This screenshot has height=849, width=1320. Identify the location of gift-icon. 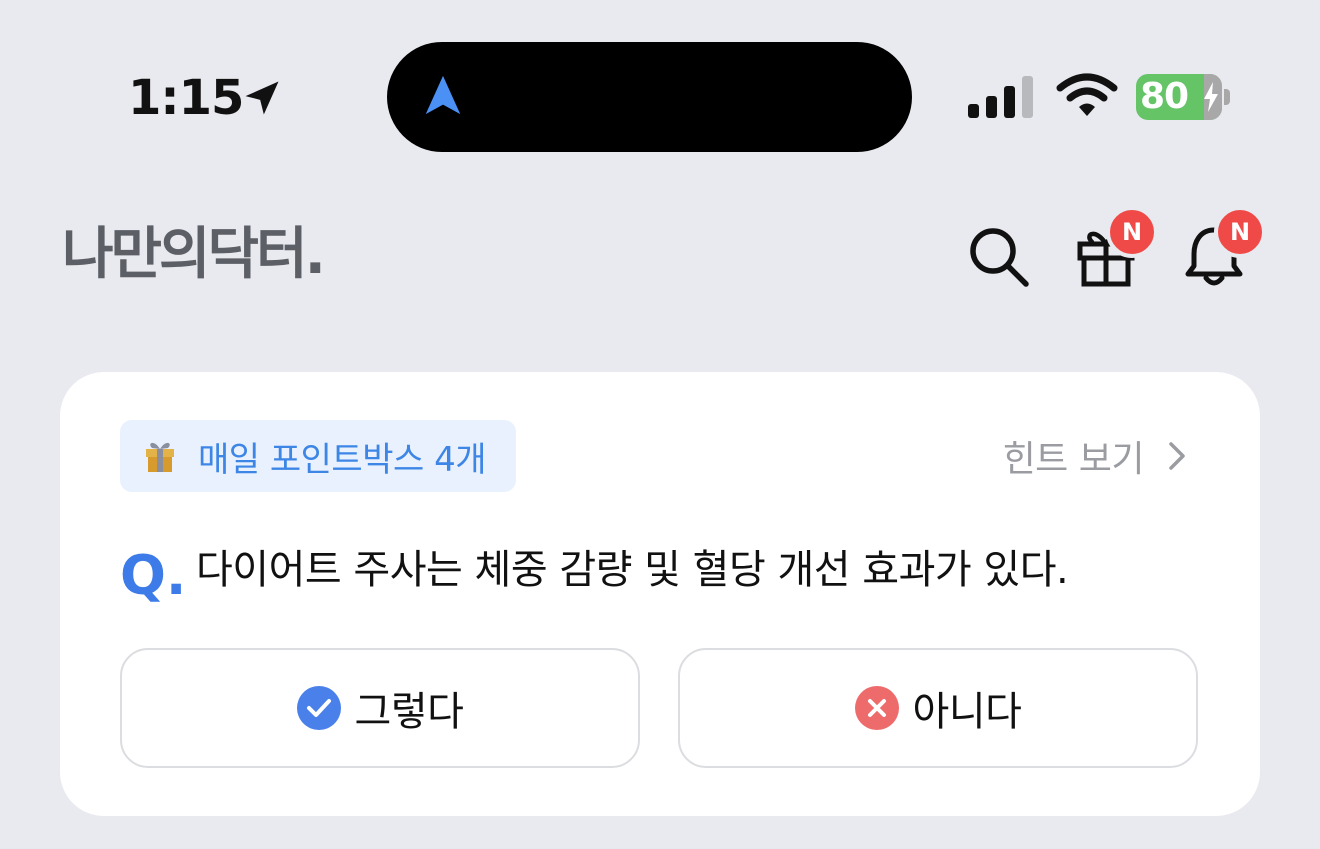
(160, 457).